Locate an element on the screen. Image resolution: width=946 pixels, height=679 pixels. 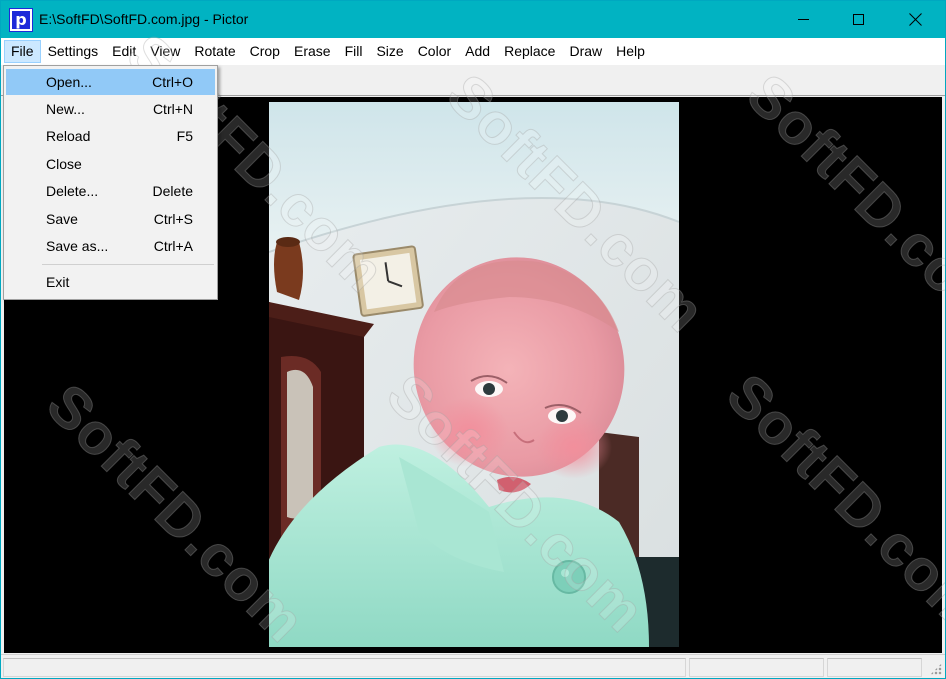
menu-item-shortcut: Ctrl+A is located at coordinates (173, 246).